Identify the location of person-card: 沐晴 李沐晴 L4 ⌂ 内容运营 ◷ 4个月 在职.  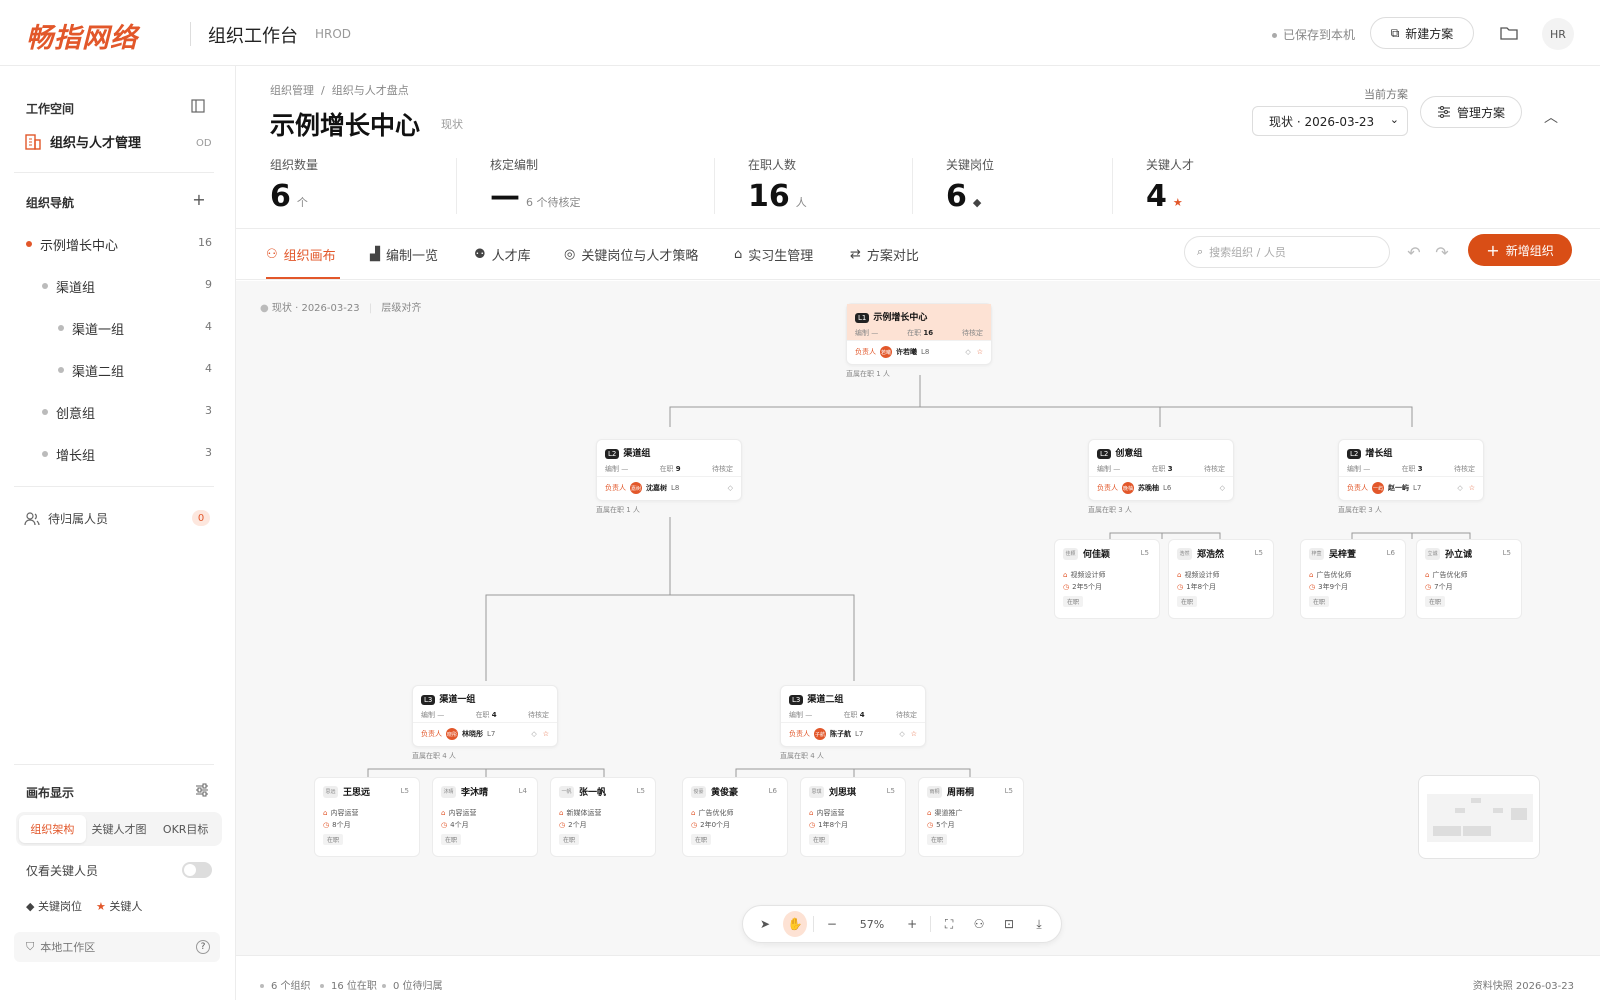
(485, 817).